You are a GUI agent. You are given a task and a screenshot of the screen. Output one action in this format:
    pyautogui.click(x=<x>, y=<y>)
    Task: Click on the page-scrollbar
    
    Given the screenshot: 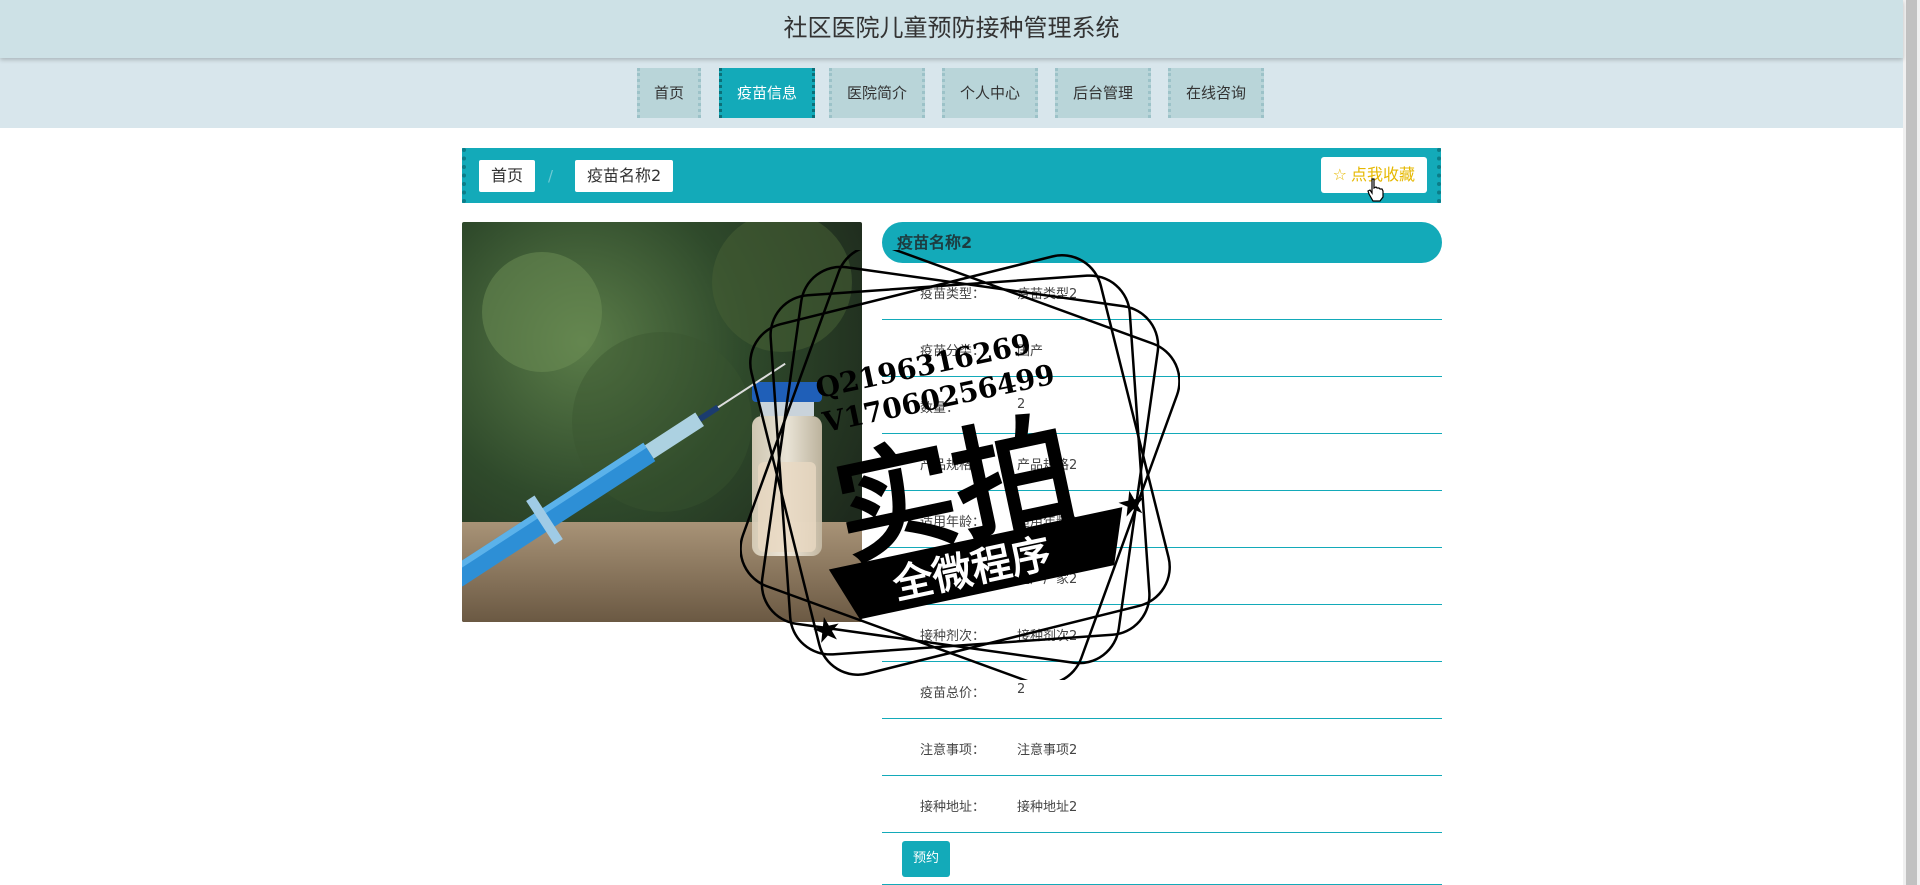 What is the action you would take?
    pyautogui.click(x=1911, y=442)
    